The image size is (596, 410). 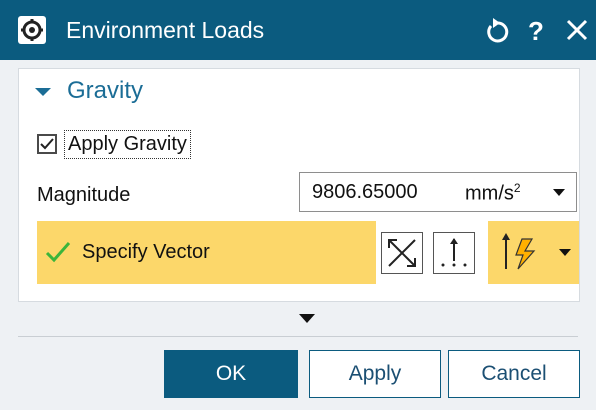 I want to click on help-icon: ?, so click(x=536, y=31).